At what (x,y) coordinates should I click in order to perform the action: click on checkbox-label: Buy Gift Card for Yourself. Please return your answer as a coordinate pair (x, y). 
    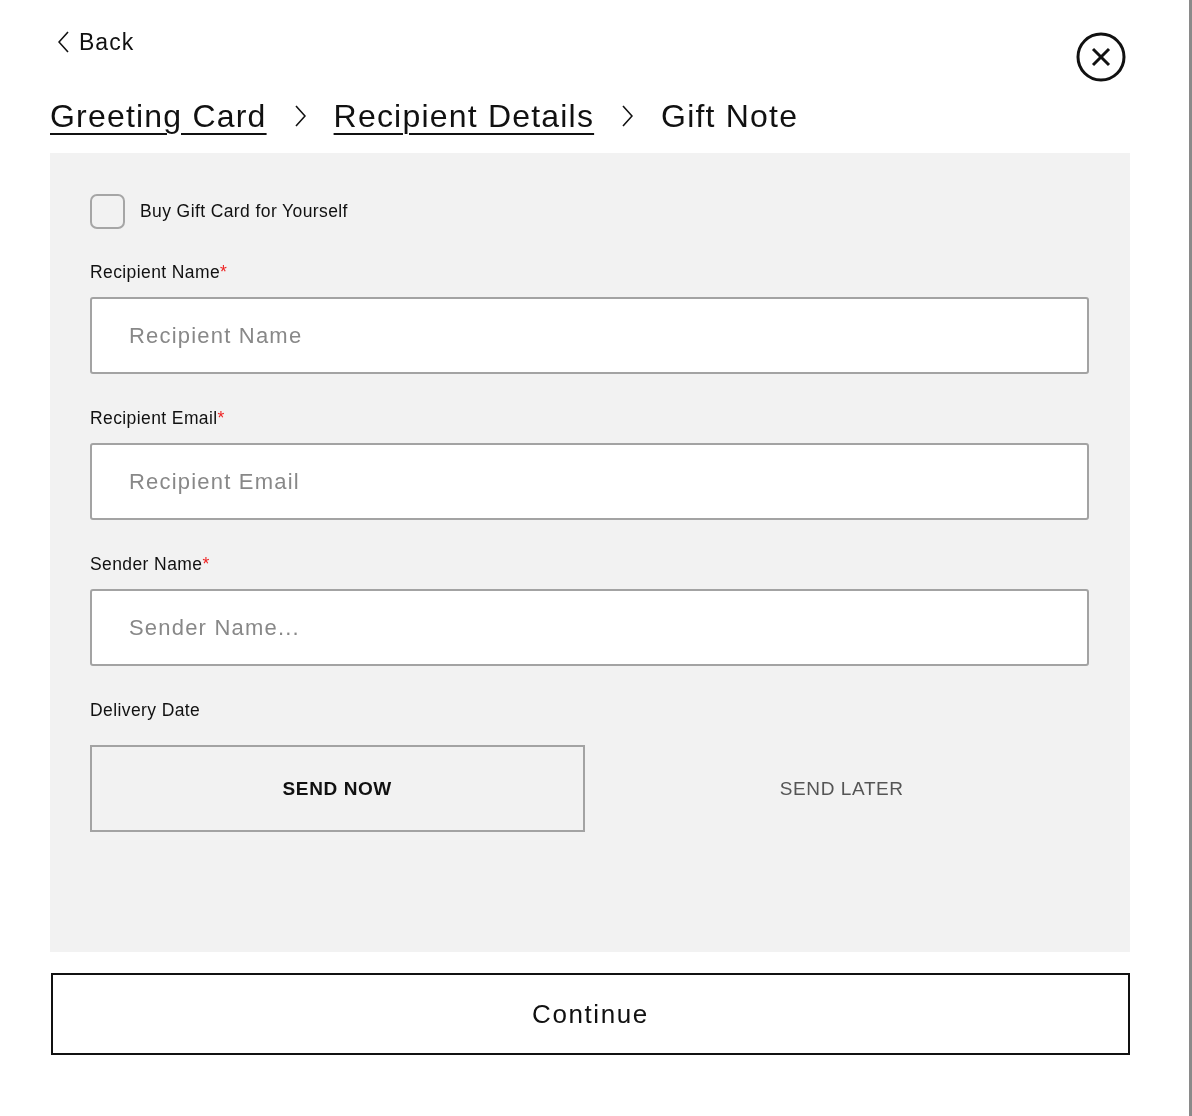
    Looking at the image, I should click on (244, 211).